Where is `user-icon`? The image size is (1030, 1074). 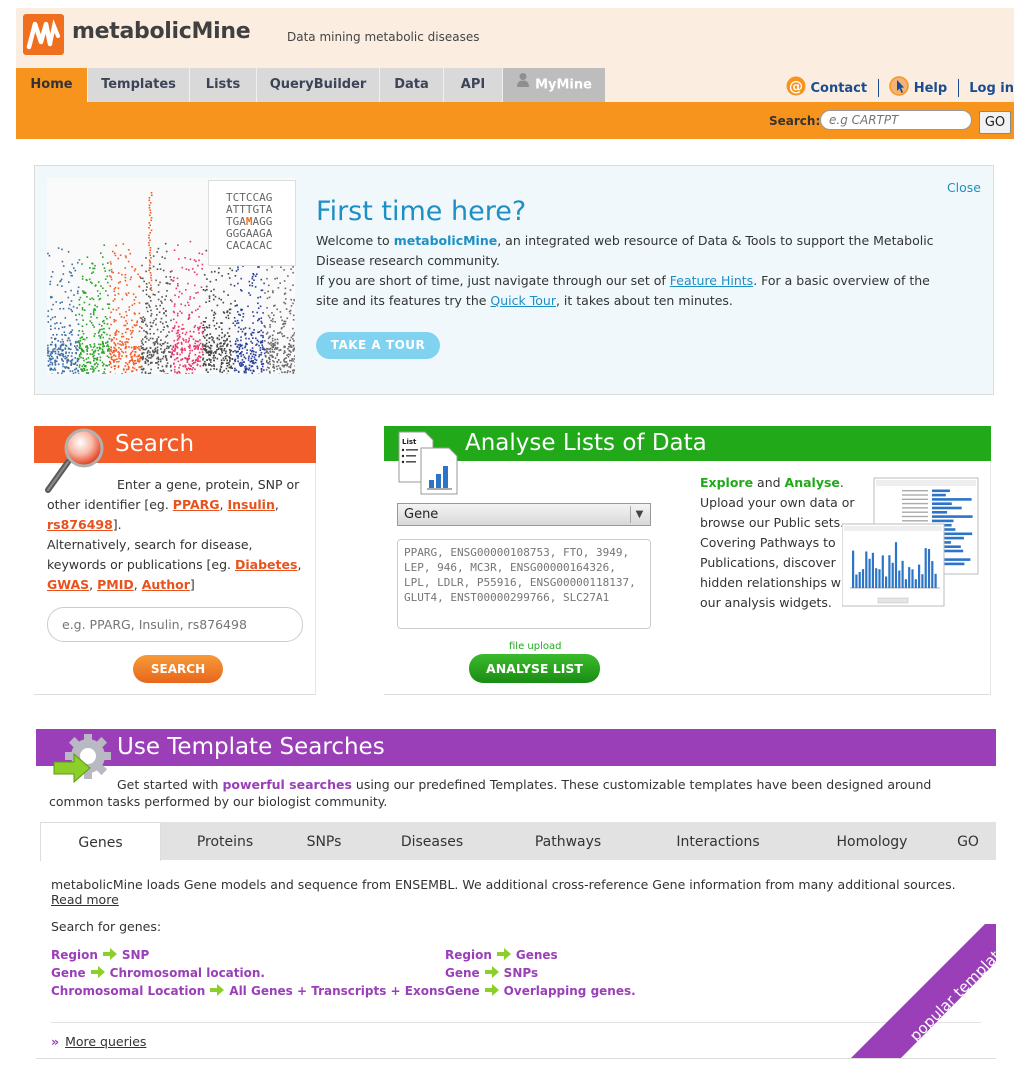
user-icon is located at coordinates (523, 85).